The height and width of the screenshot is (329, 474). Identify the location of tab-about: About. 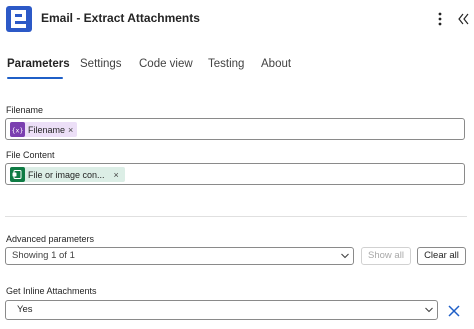
(276, 64).